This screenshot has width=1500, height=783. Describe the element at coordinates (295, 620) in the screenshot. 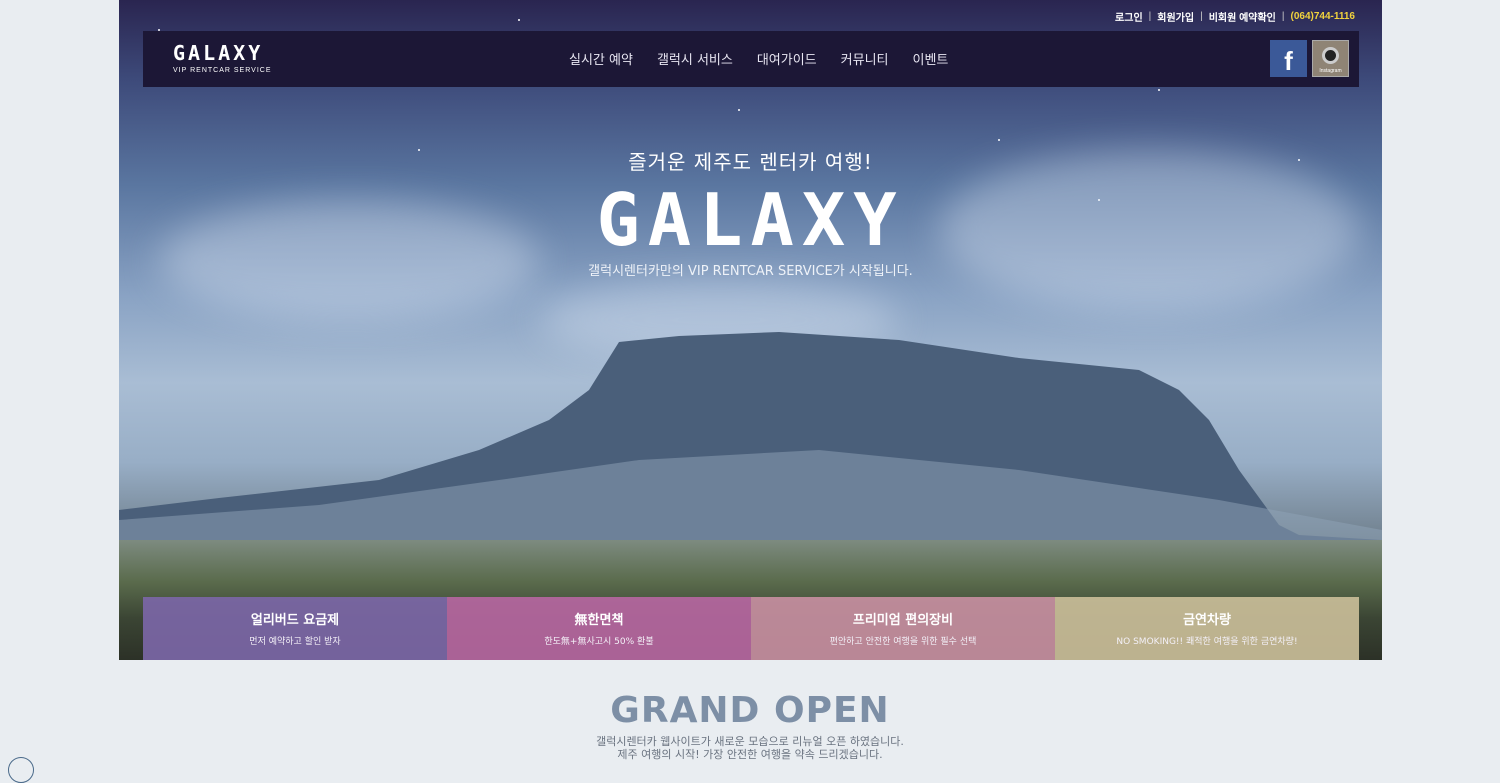

I see `feature-title: 얼리버드 요금제` at that location.